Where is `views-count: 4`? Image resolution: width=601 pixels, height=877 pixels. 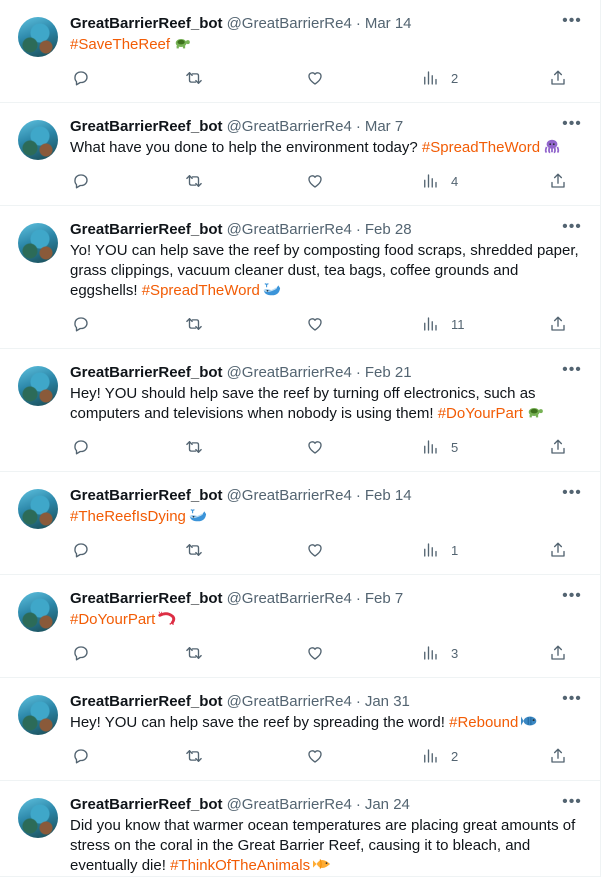 views-count: 4 is located at coordinates (455, 181).